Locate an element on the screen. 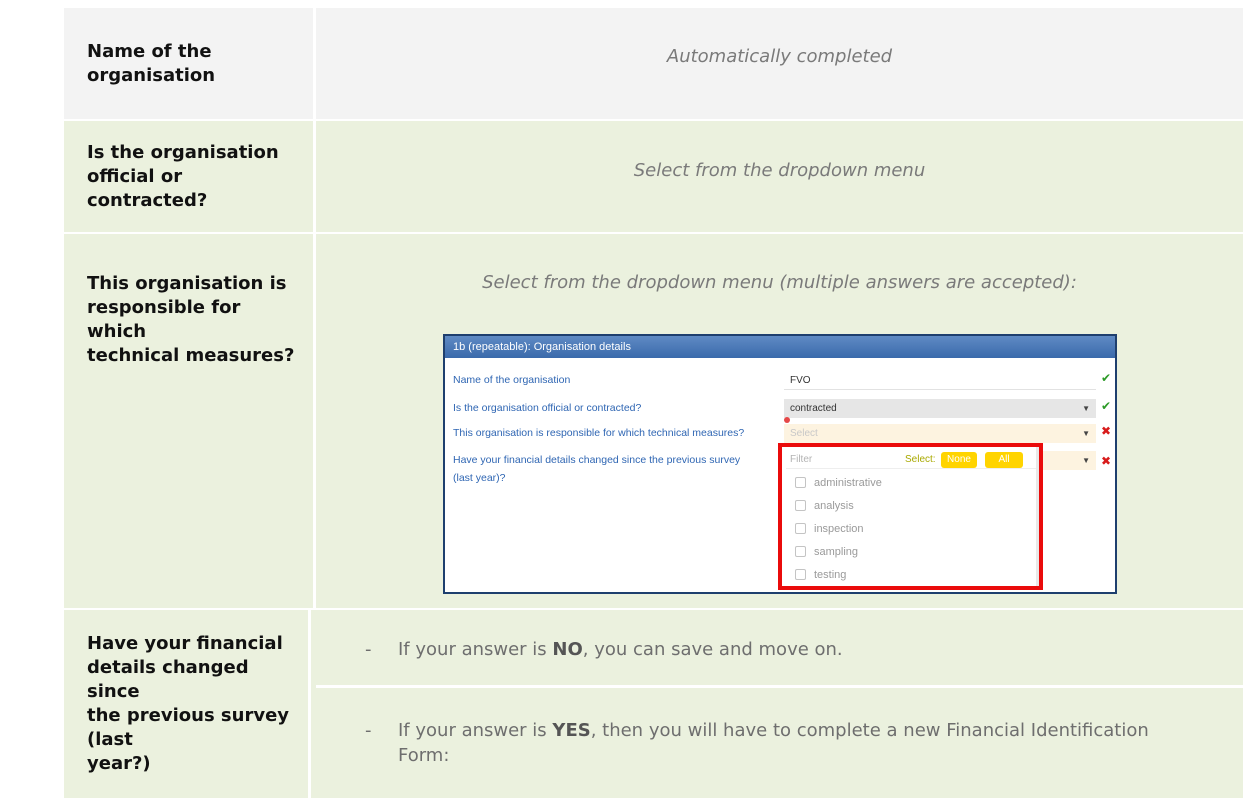  selected-value: contracted is located at coordinates (813, 408).